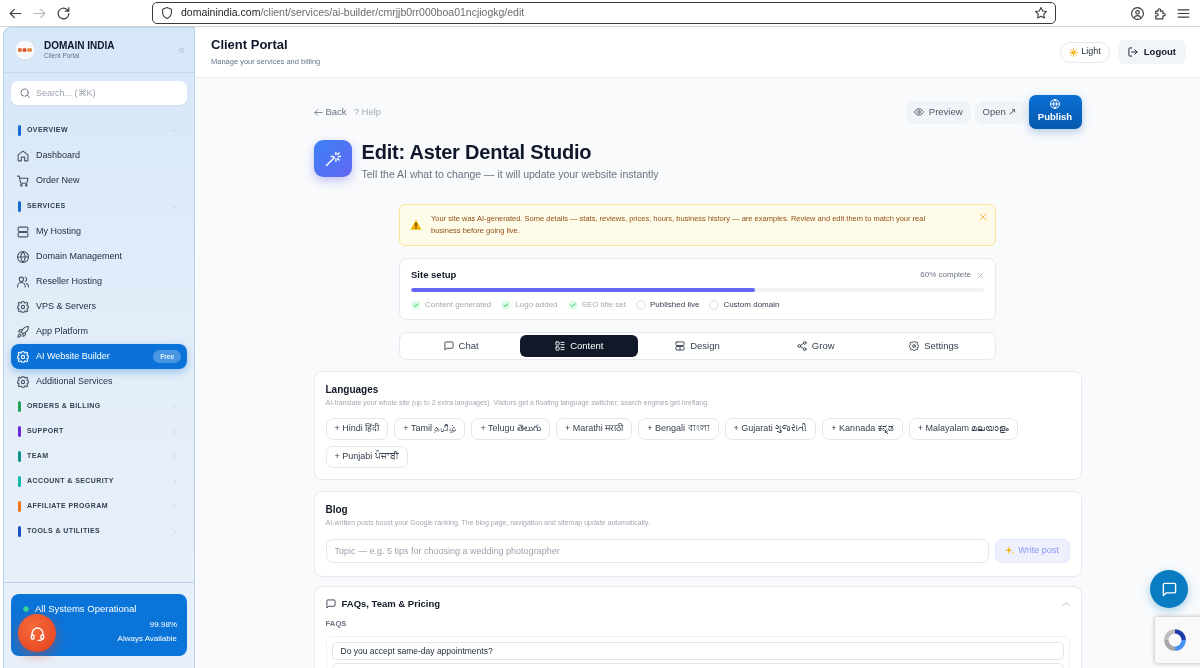 The height and width of the screenshot is (668, 1200). Describe the element at coordinates (39, 13) in the screenshot. I see `arrow-right-icon` at that location.